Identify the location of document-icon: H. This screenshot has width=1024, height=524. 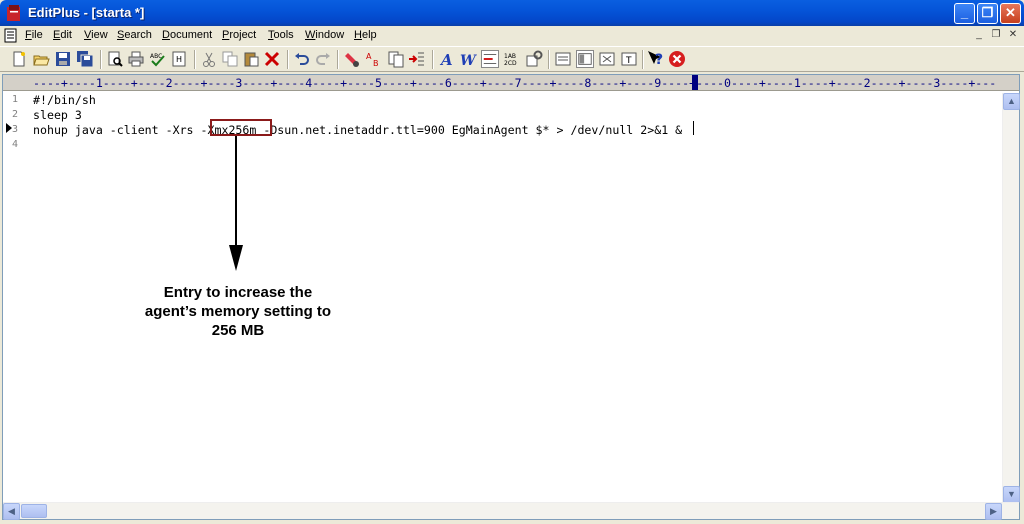
(179, 59).